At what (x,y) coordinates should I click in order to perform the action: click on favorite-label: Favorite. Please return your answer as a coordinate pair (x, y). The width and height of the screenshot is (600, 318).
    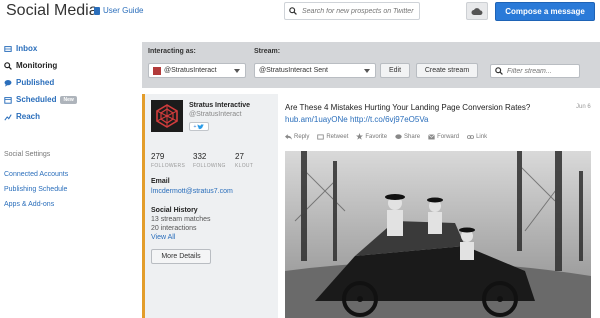
    Looking at the image, I should click on (376, 136).